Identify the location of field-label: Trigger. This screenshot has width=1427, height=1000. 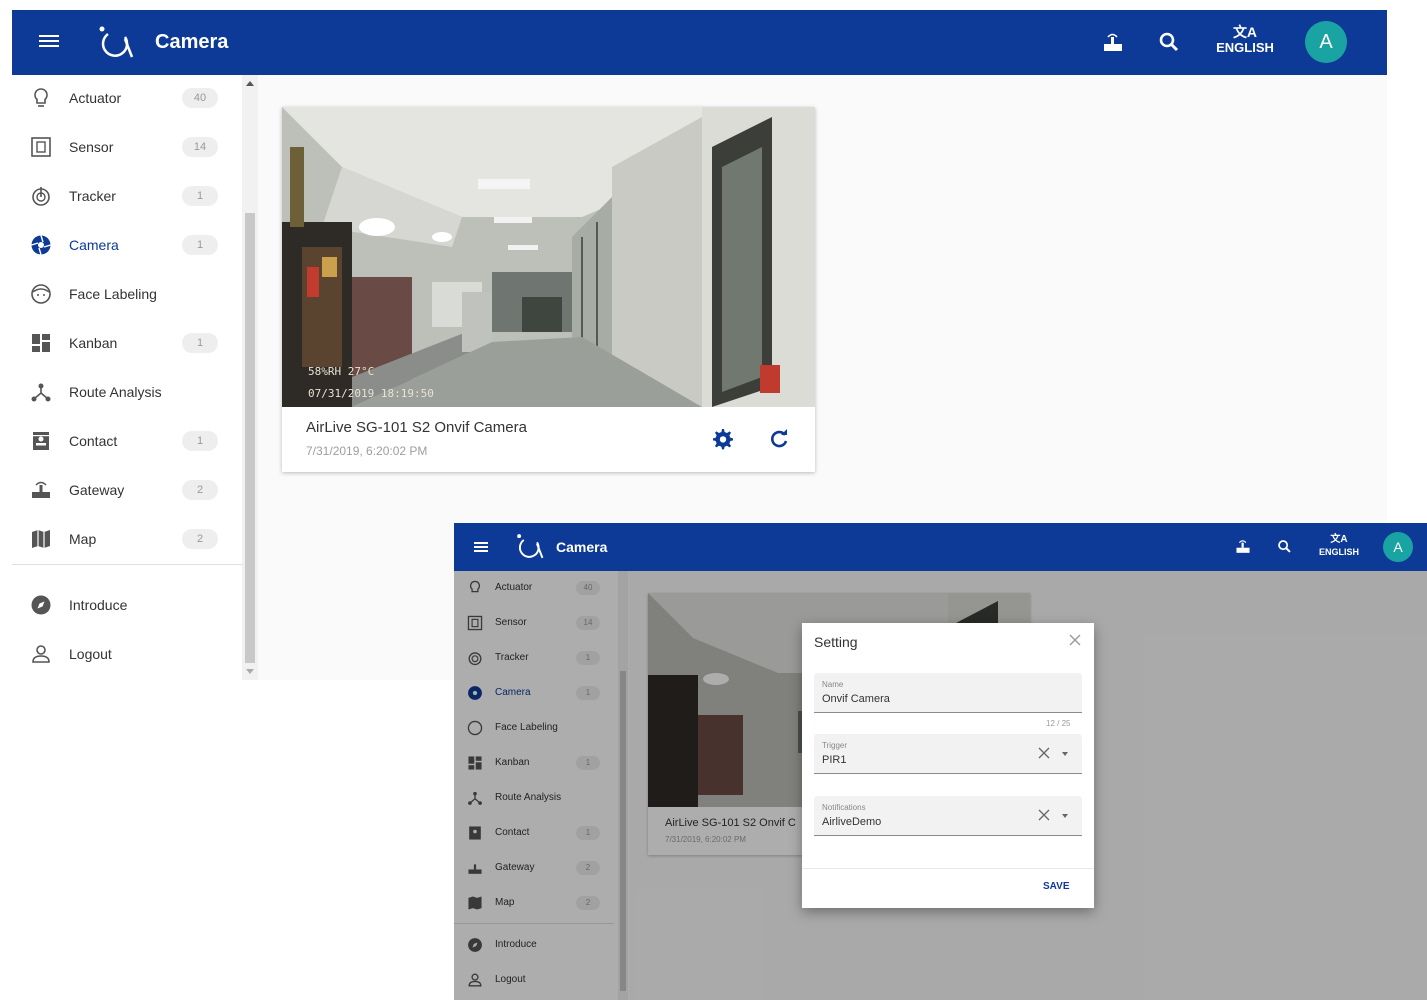
(835, 745).